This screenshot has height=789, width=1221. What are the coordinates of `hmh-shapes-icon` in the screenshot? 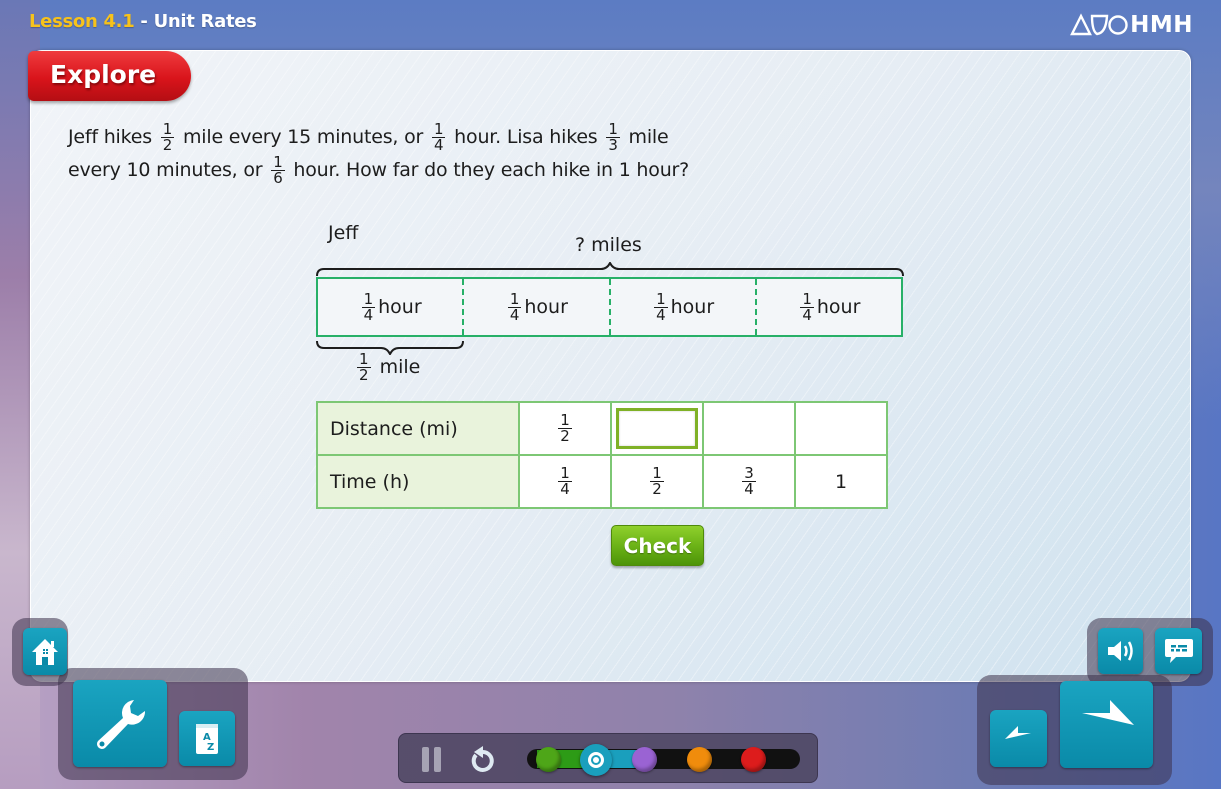 It's located at (1099, 24).